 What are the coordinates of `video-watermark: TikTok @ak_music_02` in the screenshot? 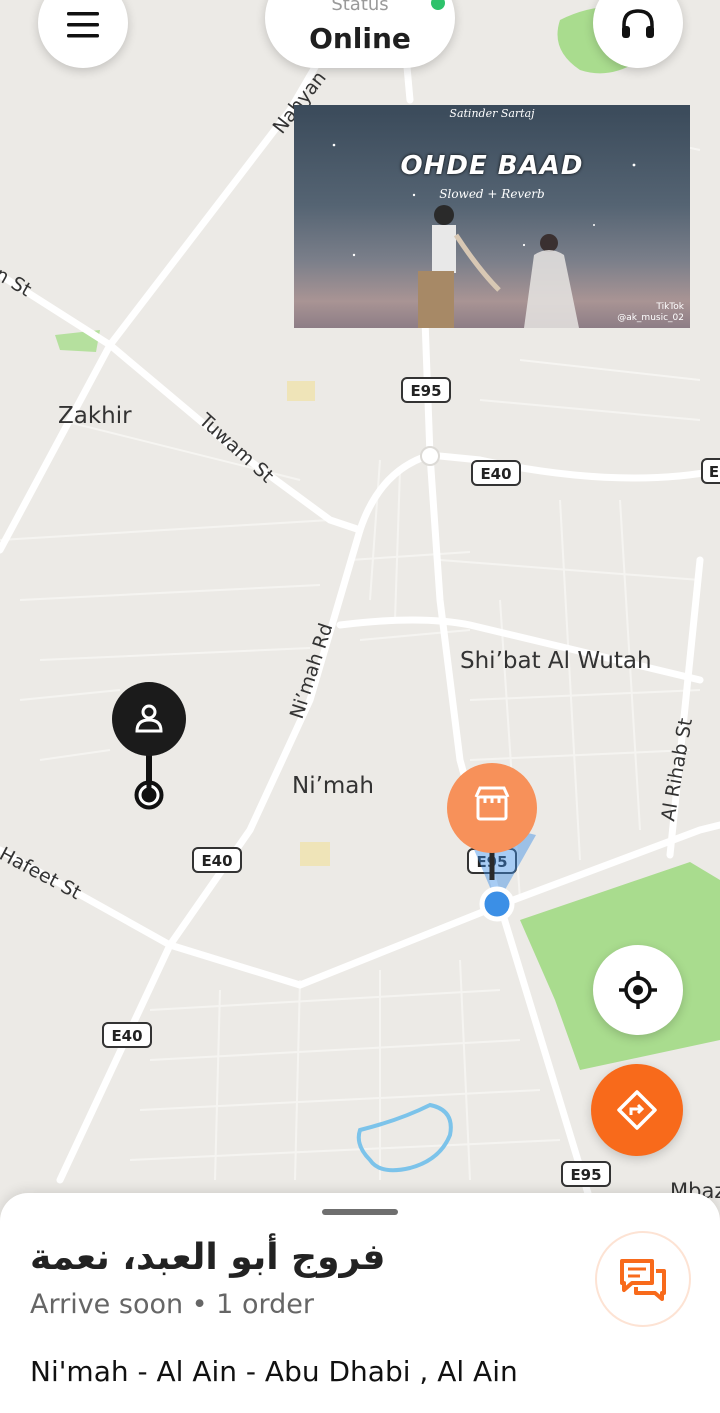 It's located at (650, 313).